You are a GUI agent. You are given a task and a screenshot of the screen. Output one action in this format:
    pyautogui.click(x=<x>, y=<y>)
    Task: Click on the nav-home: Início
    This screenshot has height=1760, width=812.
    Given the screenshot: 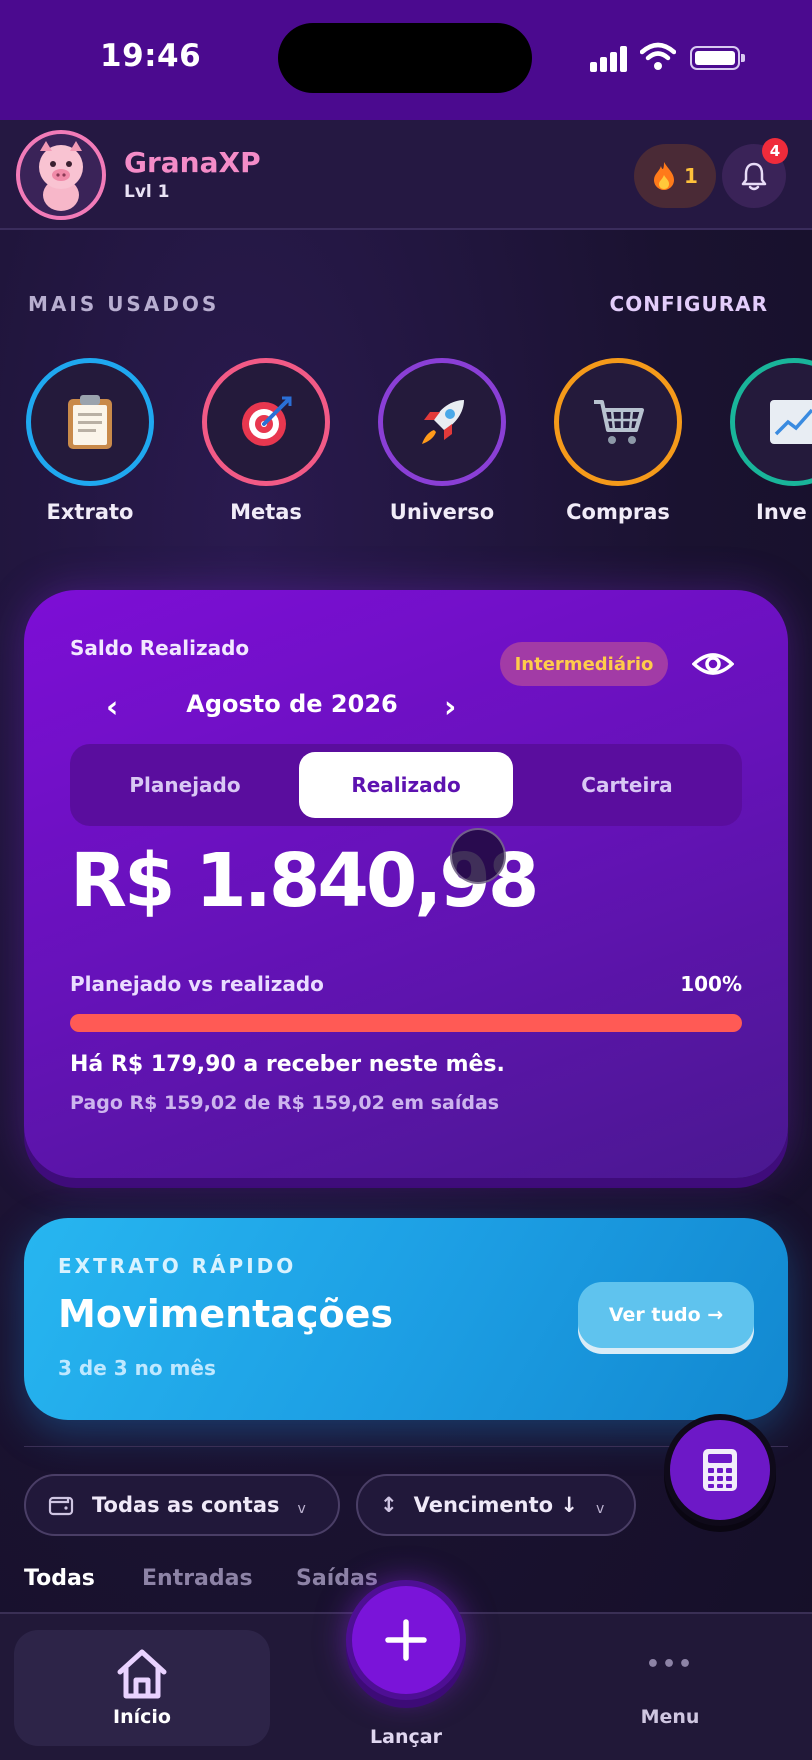 What is the action you would take?
    pyautogui.click(x=142, y=1688)
    